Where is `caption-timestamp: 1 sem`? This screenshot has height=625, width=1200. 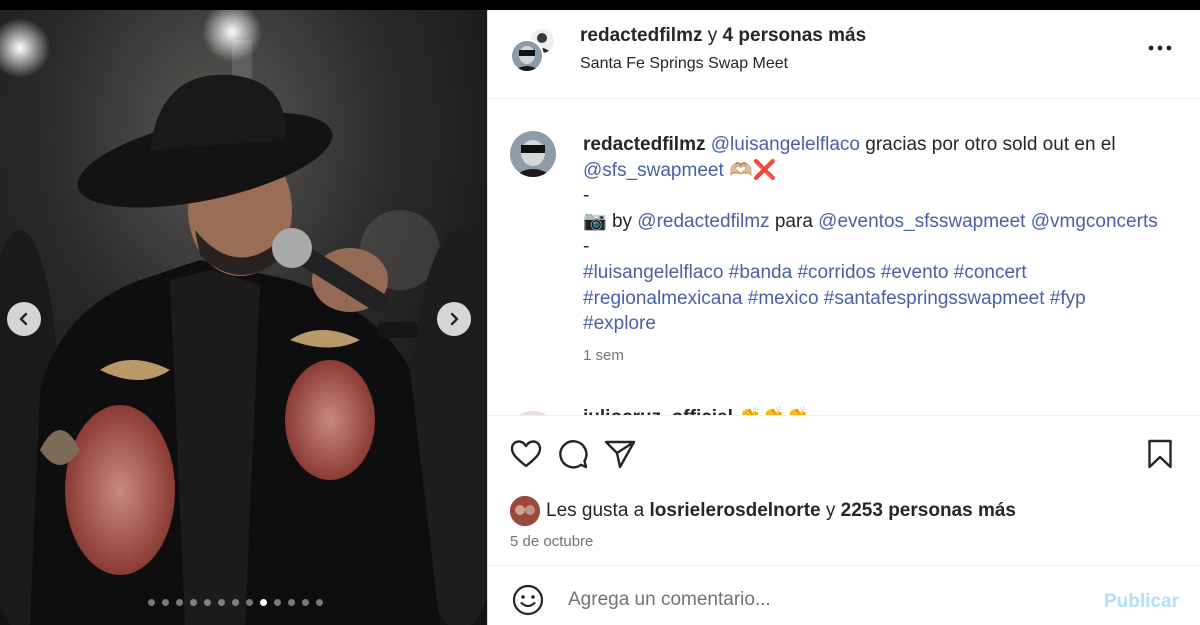
caption-timestamp: 1 sem is located at coordinates (603, 355).